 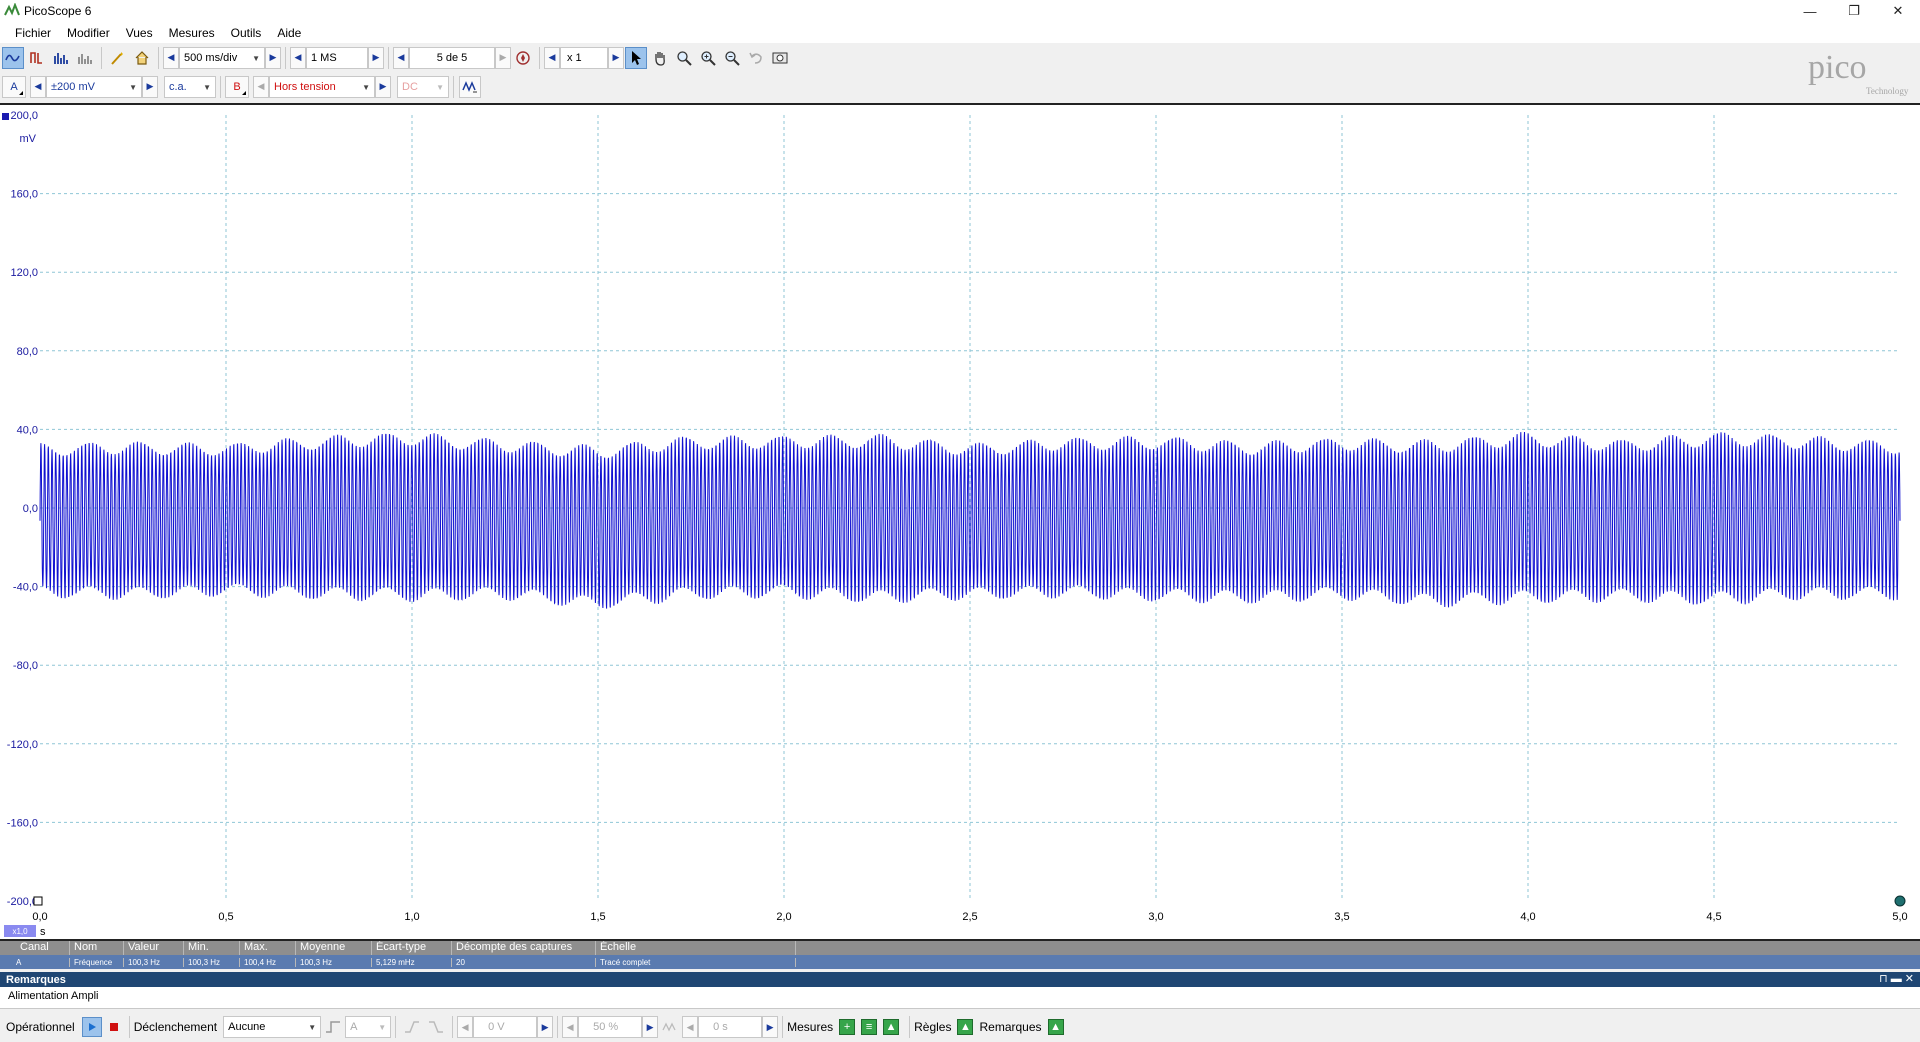 I want to click on trigger-channel-select: A ▼, so click(x=368, y=1027).